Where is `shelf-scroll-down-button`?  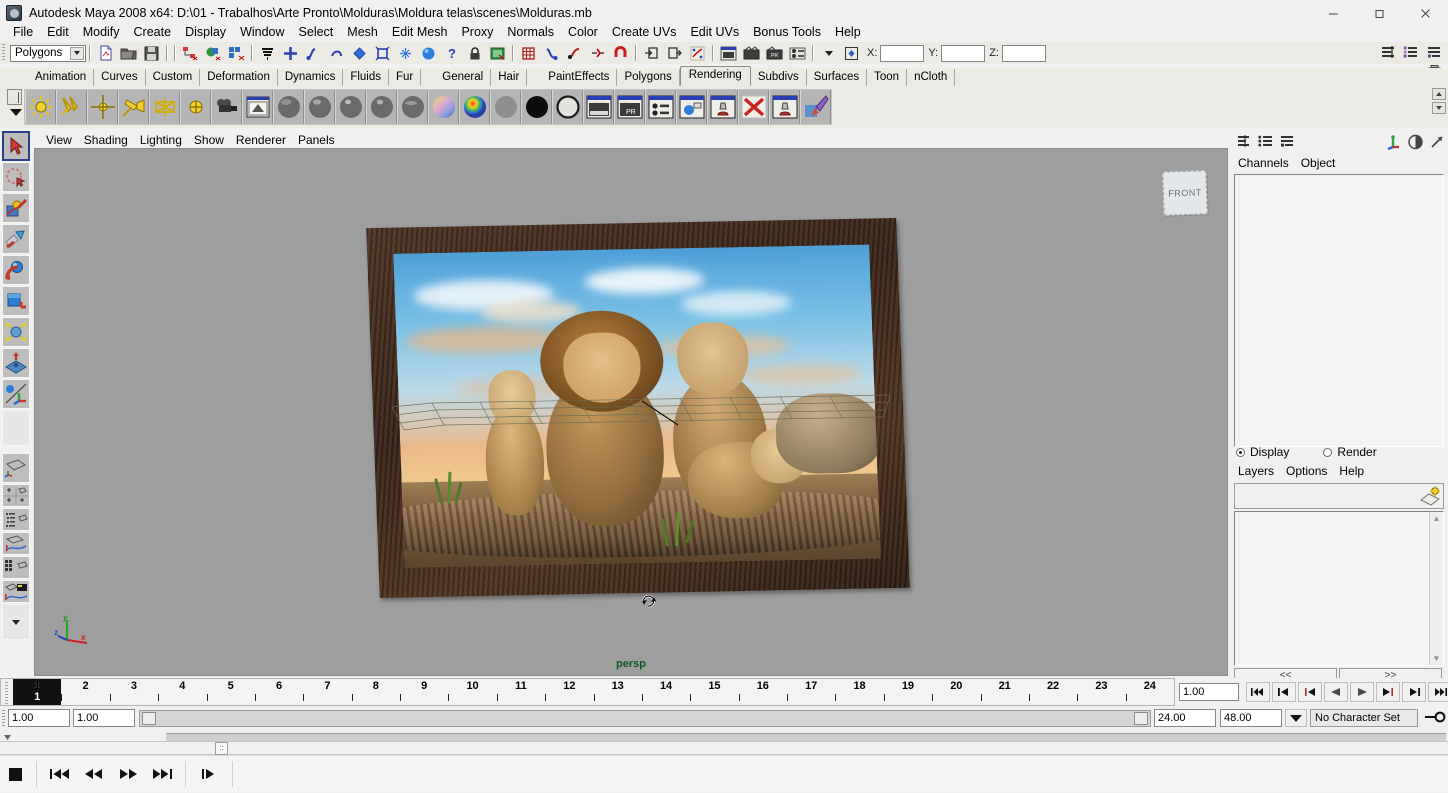
shelf-scroll-down-button is located at coordinates (1439, 108).